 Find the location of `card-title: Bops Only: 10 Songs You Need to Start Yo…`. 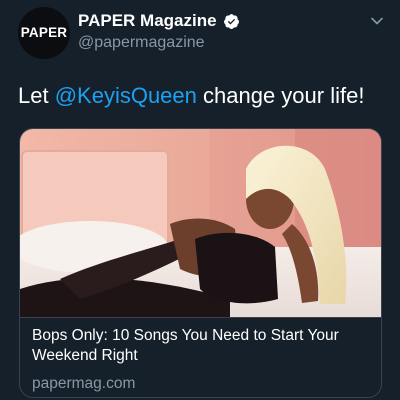

card-title: Bops Only: 10 Songs You Need to Start Yo… is located at coordinates (200, 346).